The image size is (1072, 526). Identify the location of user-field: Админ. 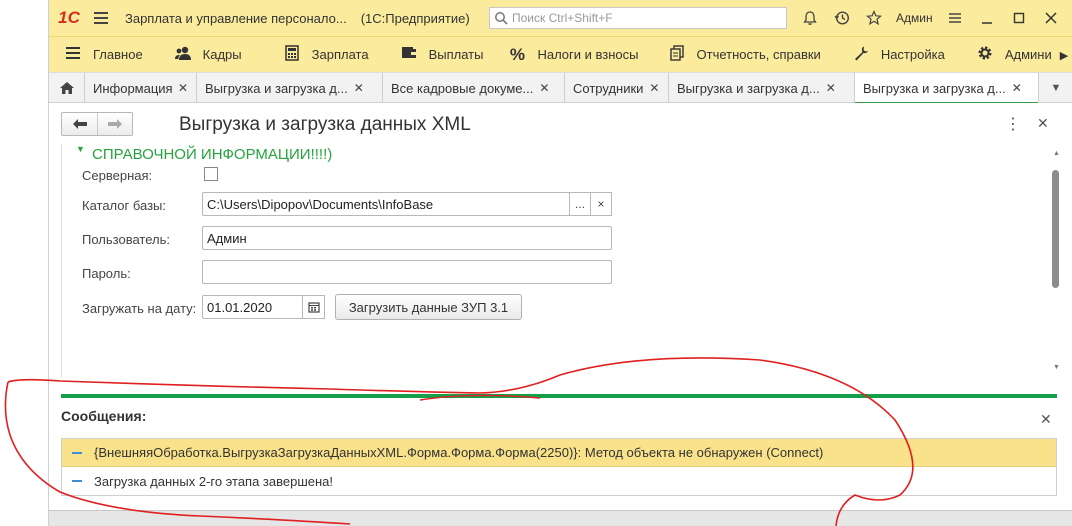
(407, 238).